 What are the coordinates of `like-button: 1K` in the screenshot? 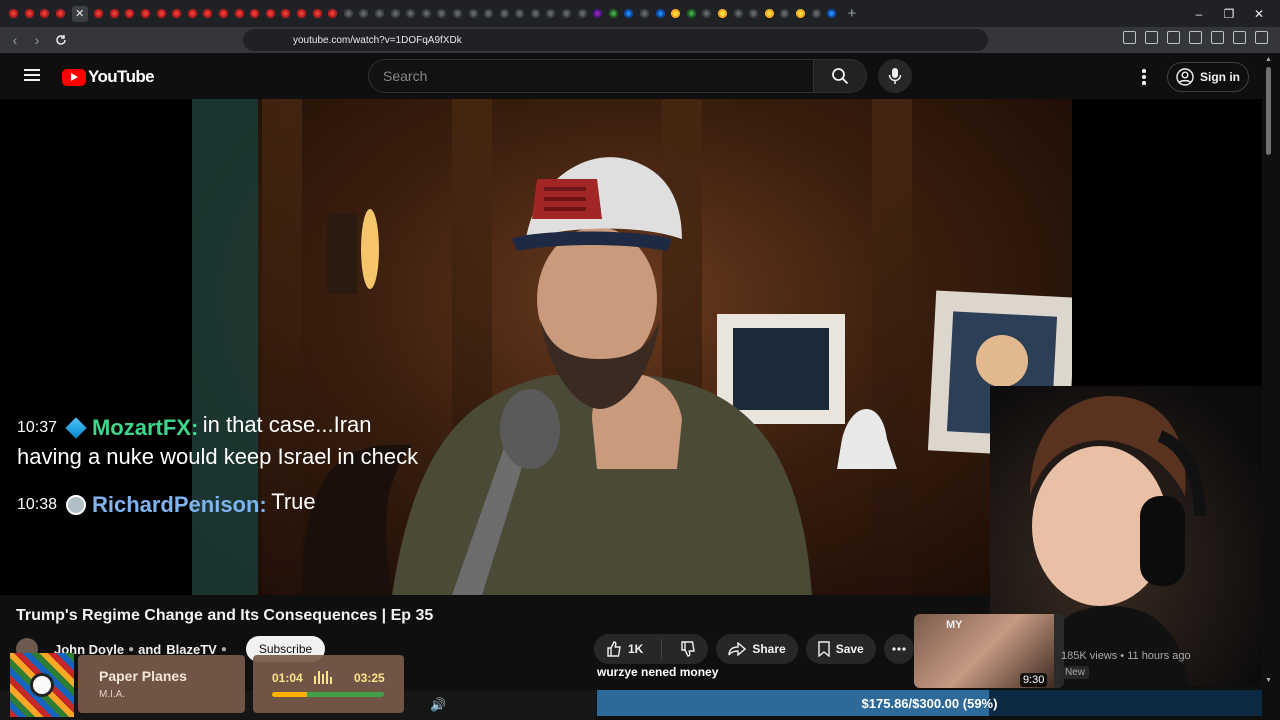 It's located at (624, 649).